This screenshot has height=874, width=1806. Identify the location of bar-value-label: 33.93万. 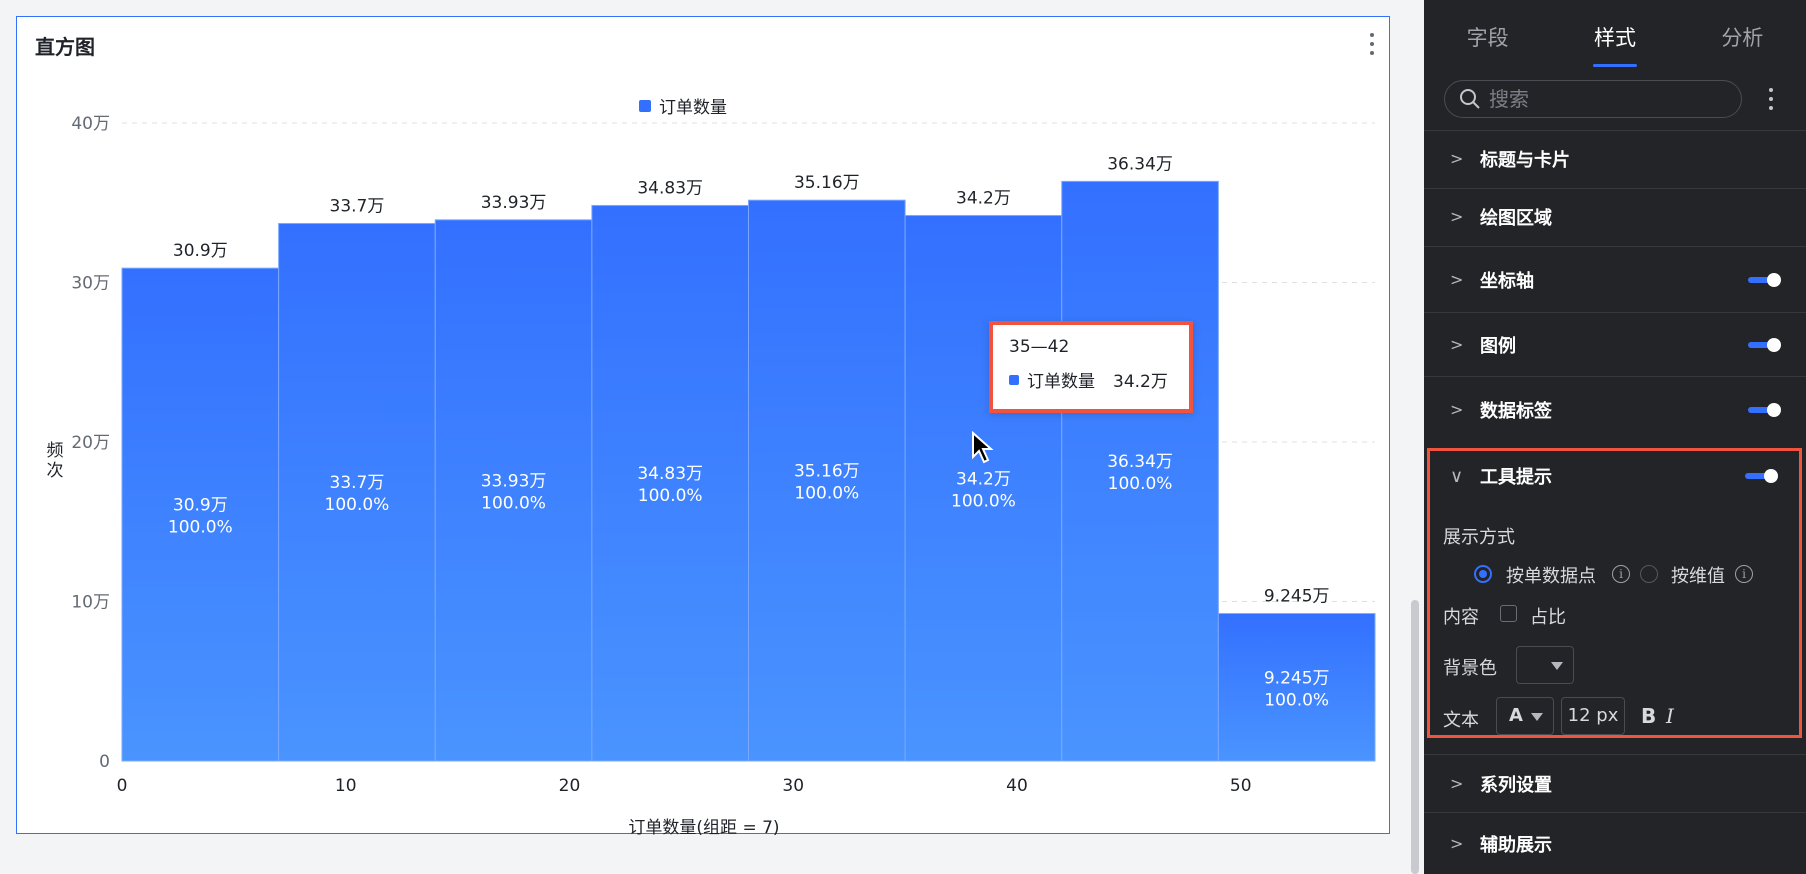
(514, 203).